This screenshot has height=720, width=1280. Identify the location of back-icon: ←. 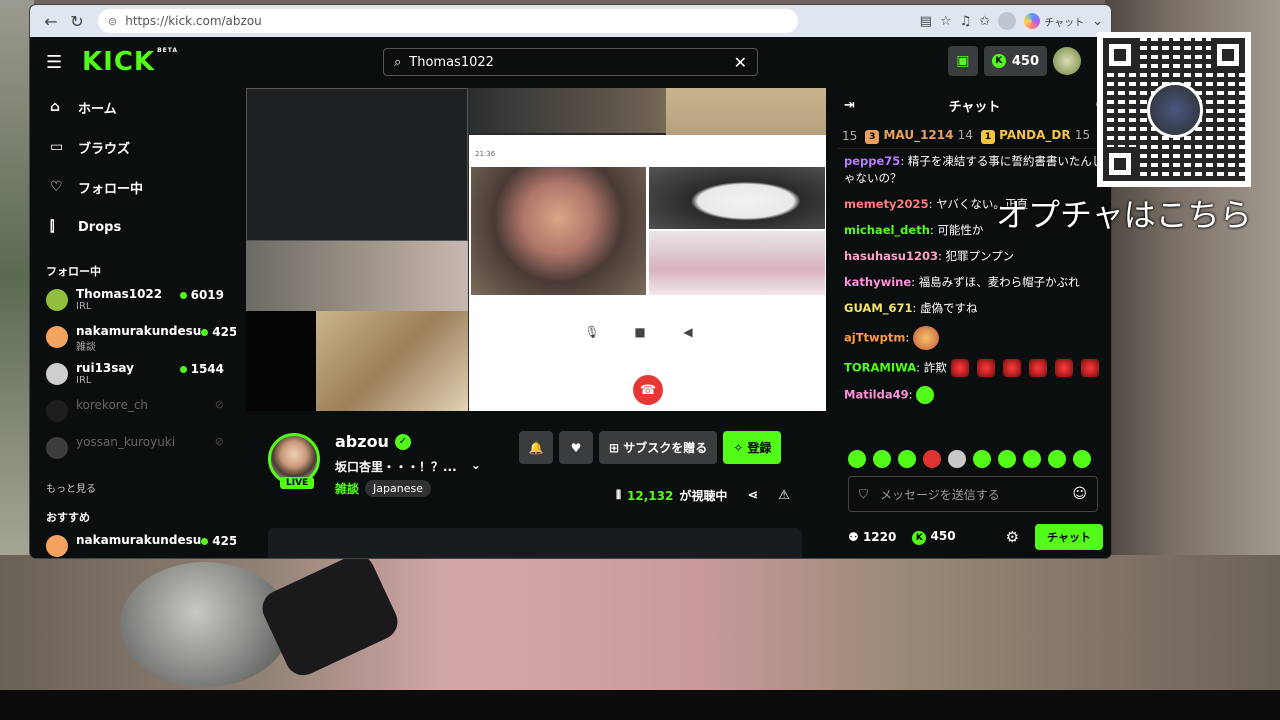
(51, 21).